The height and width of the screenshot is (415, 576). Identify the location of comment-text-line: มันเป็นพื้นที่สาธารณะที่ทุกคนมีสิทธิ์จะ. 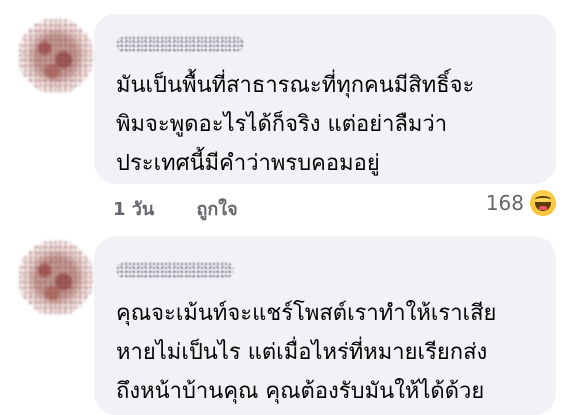
(295, 85).